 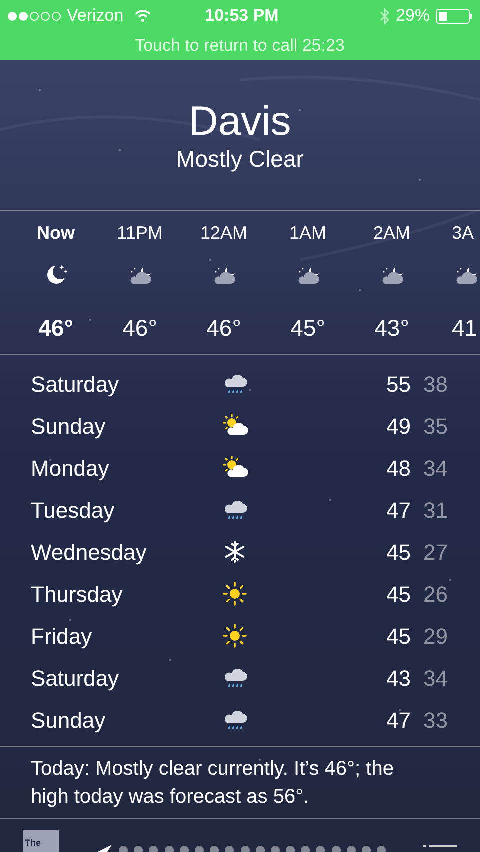 What do you see at coordinates (143, 16) in the screenshot?
I see `wifi-icon` at bounding box center [143, 16].